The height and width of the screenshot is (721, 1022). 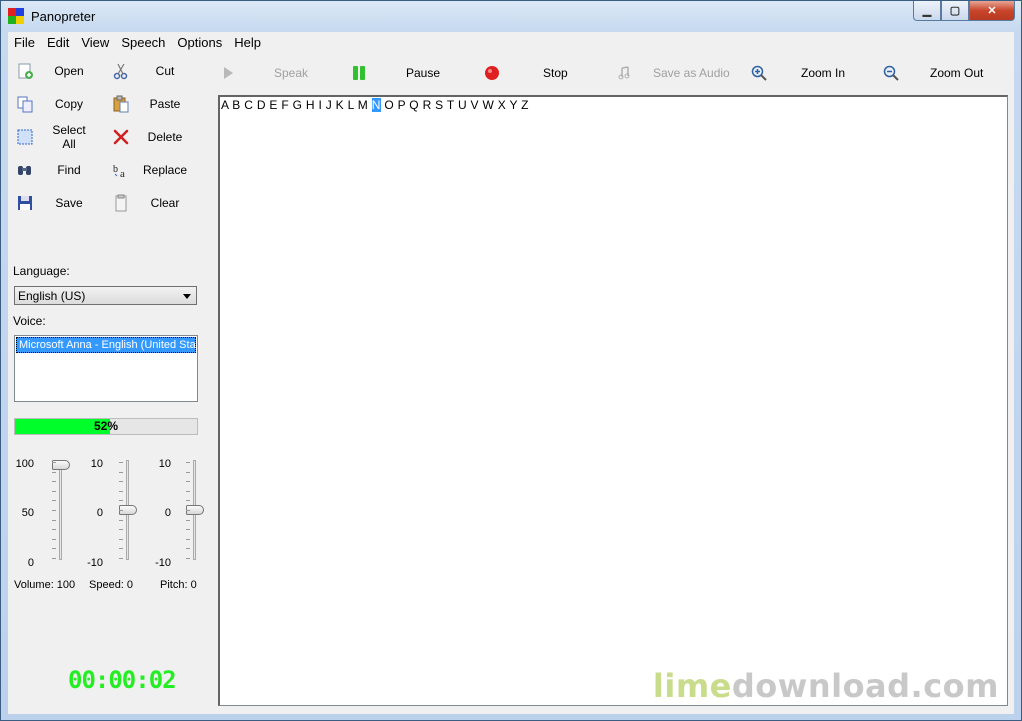 I want to click on watermark-logo: limedownload.com, so click(x=826, y=686).